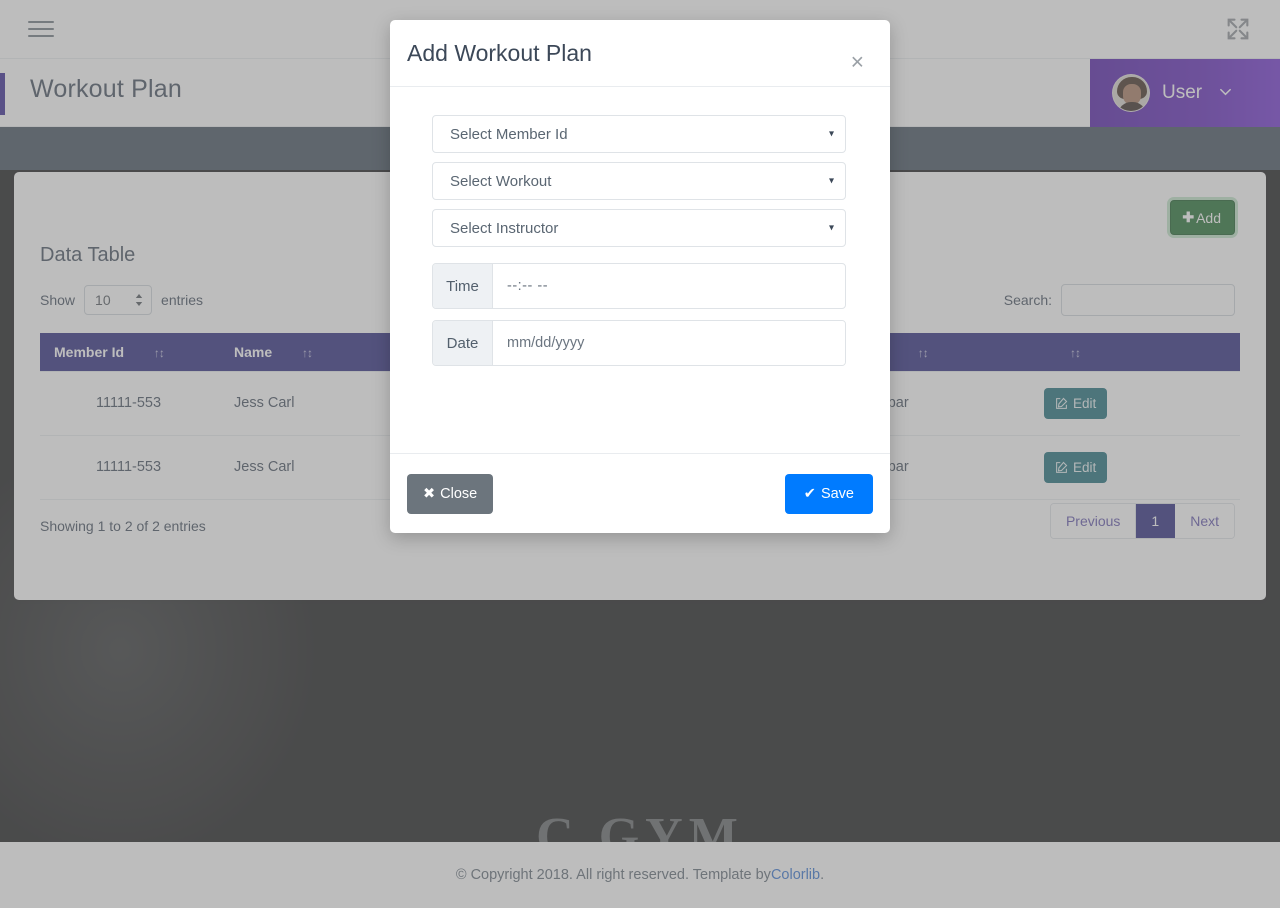 The width and height of the screenshot is (1280, 908). What do you see at coordinates (640, 53) in the screenshot?
I see `modal-header: Add Workout Plan ×` at bounding box center [640, 53].